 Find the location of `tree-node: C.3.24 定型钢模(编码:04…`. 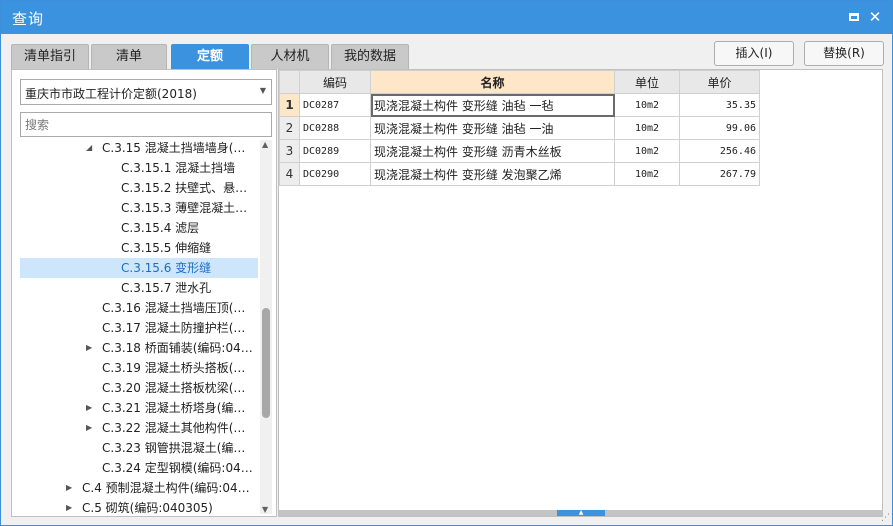

tree-node: C.3.24 定型钢模(编码:04… is located at coordinates (139, 468).